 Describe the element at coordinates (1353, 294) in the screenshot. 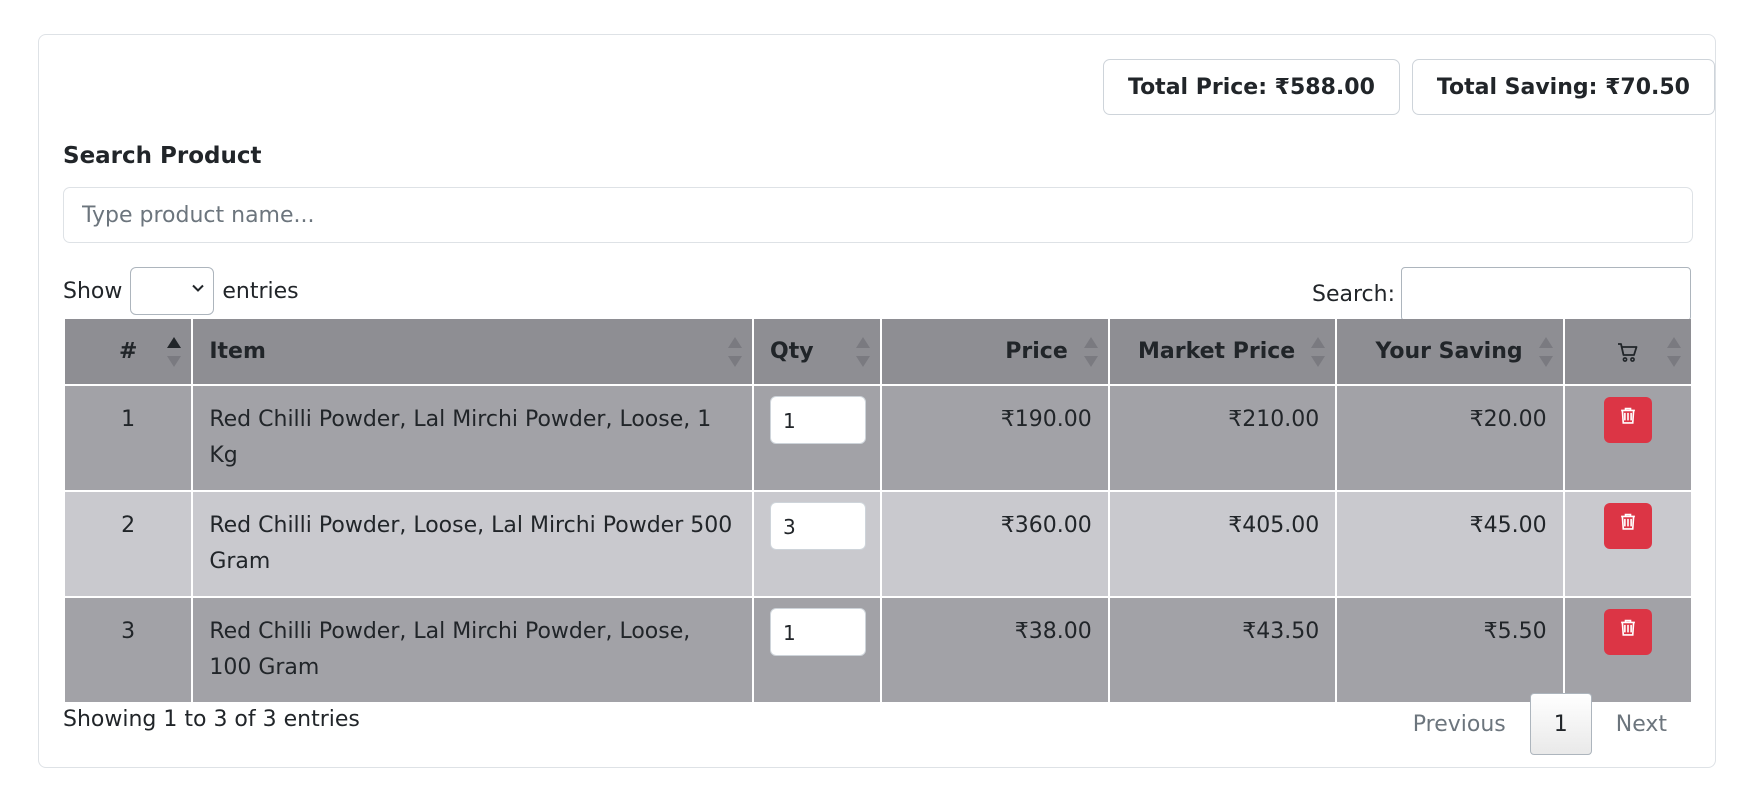

I see `filter-label: Search:` at that location.